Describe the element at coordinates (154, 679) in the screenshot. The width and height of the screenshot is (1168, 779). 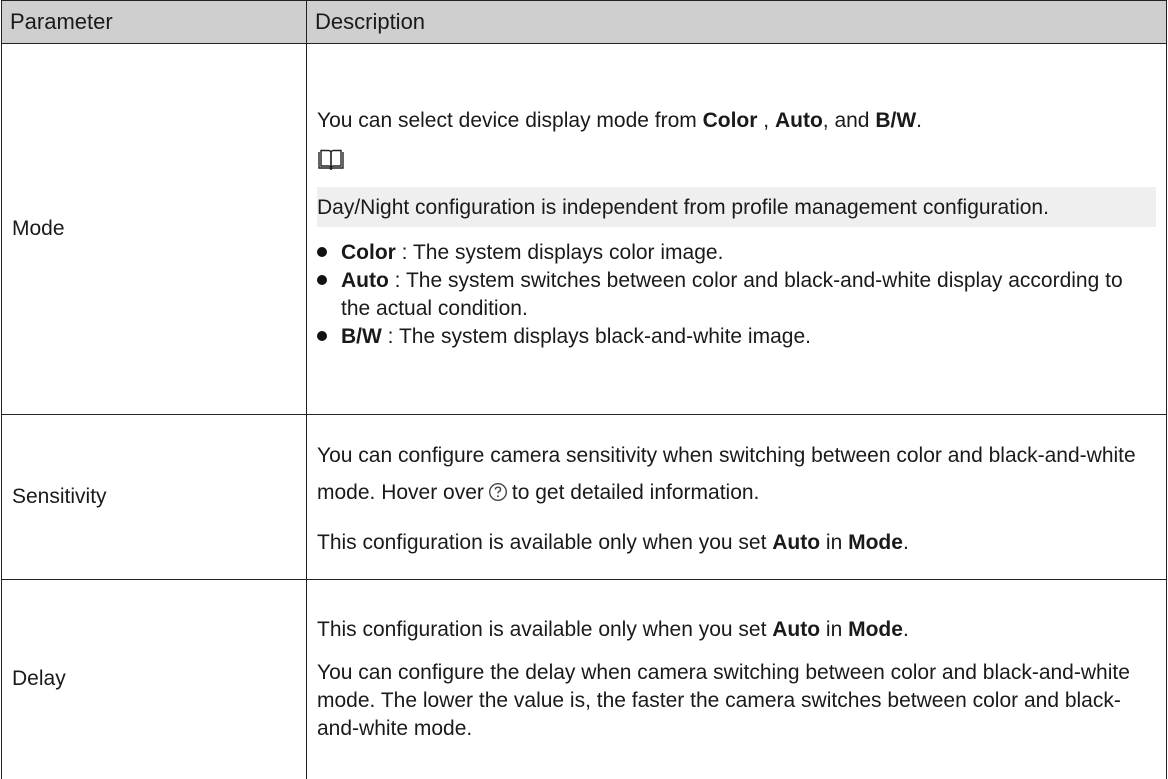
I see `param-name-delay: Delay` at that location.